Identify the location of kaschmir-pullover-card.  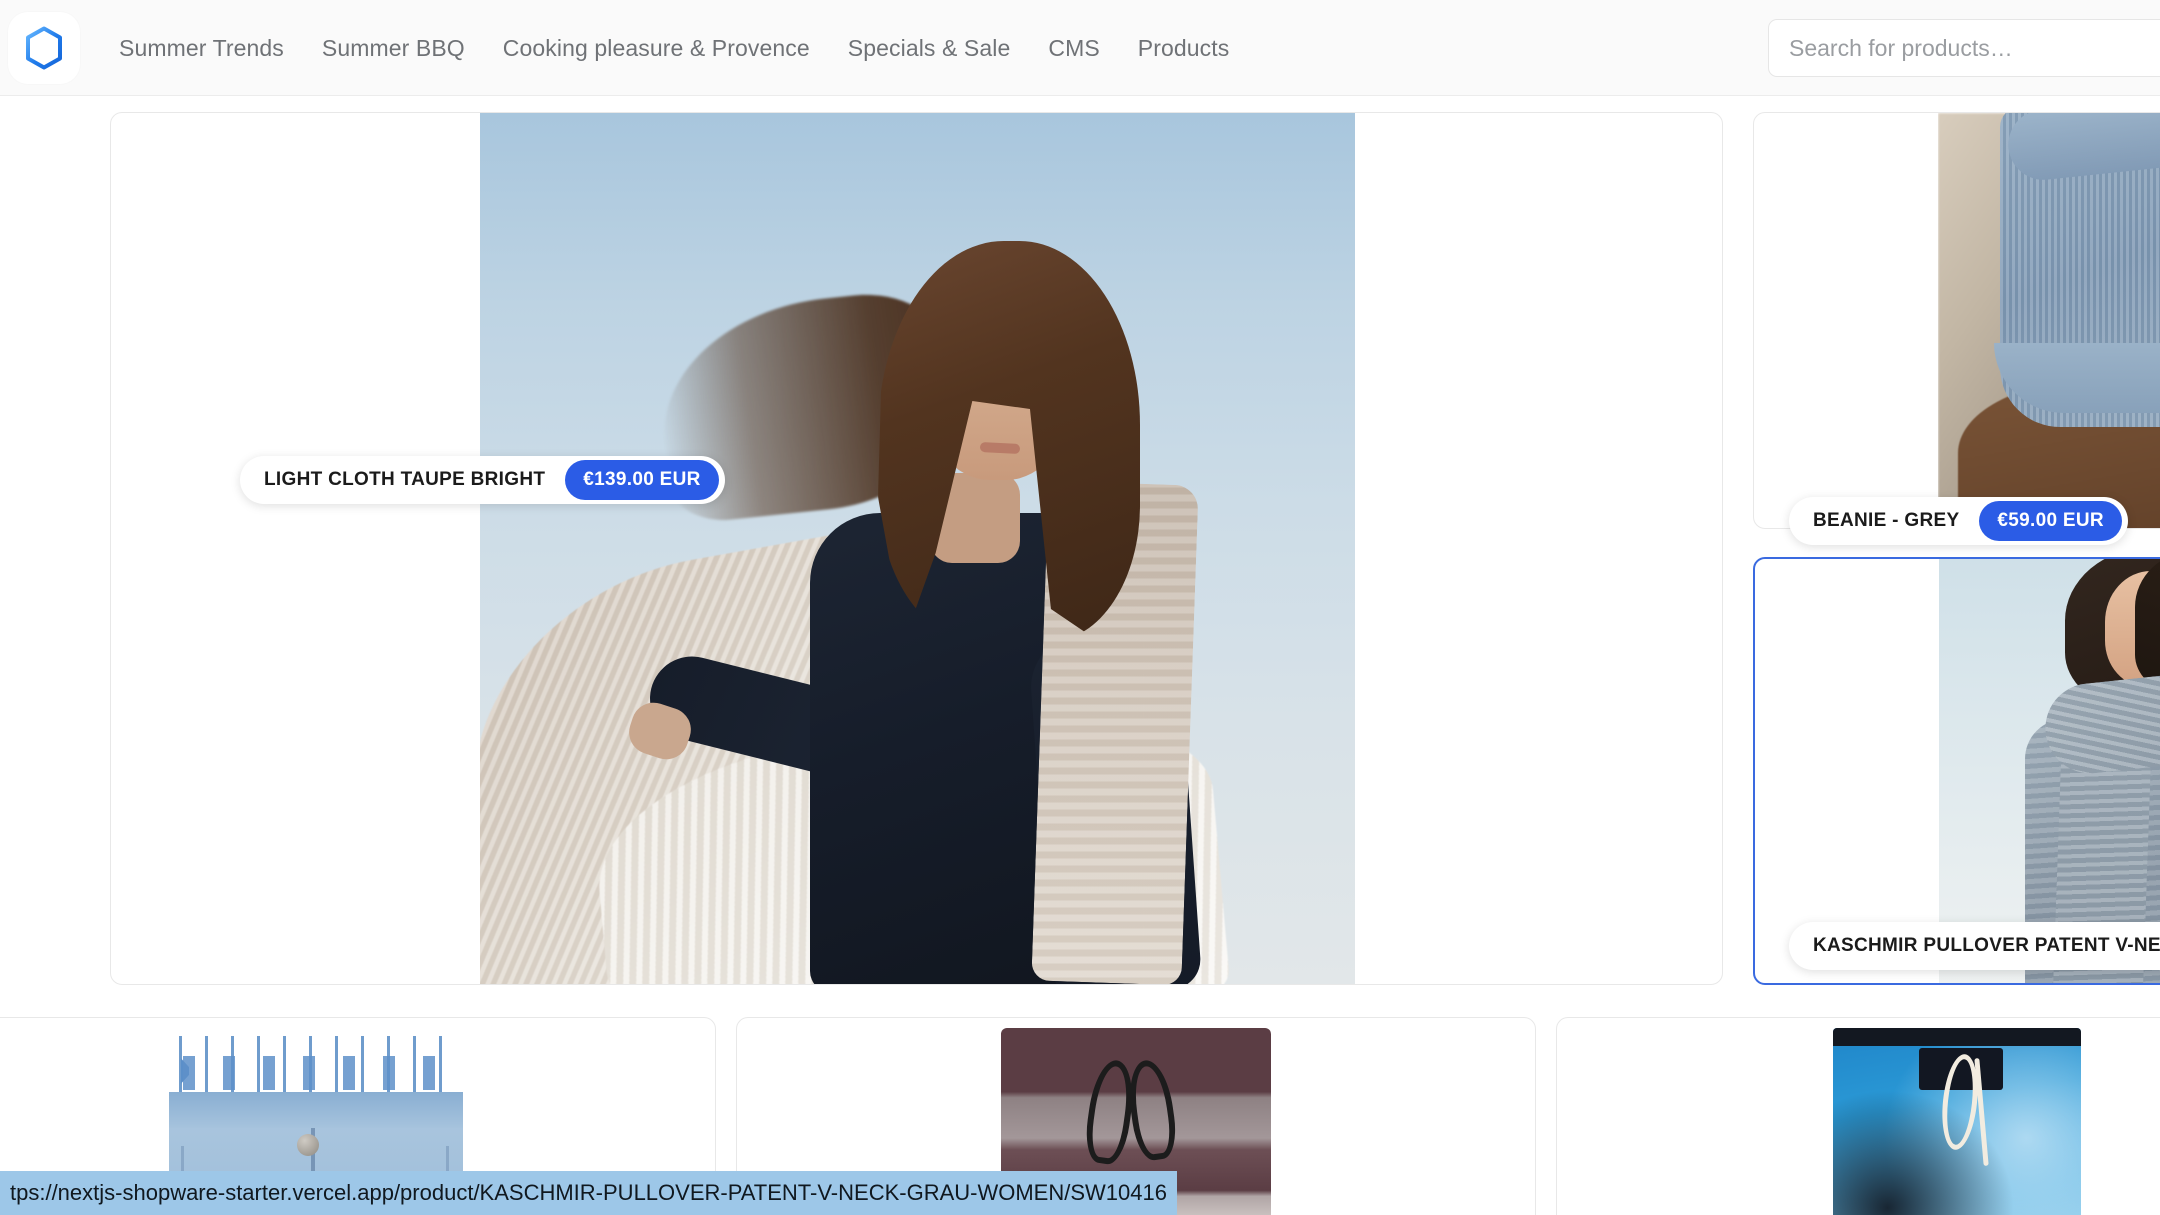
(1956, 771).